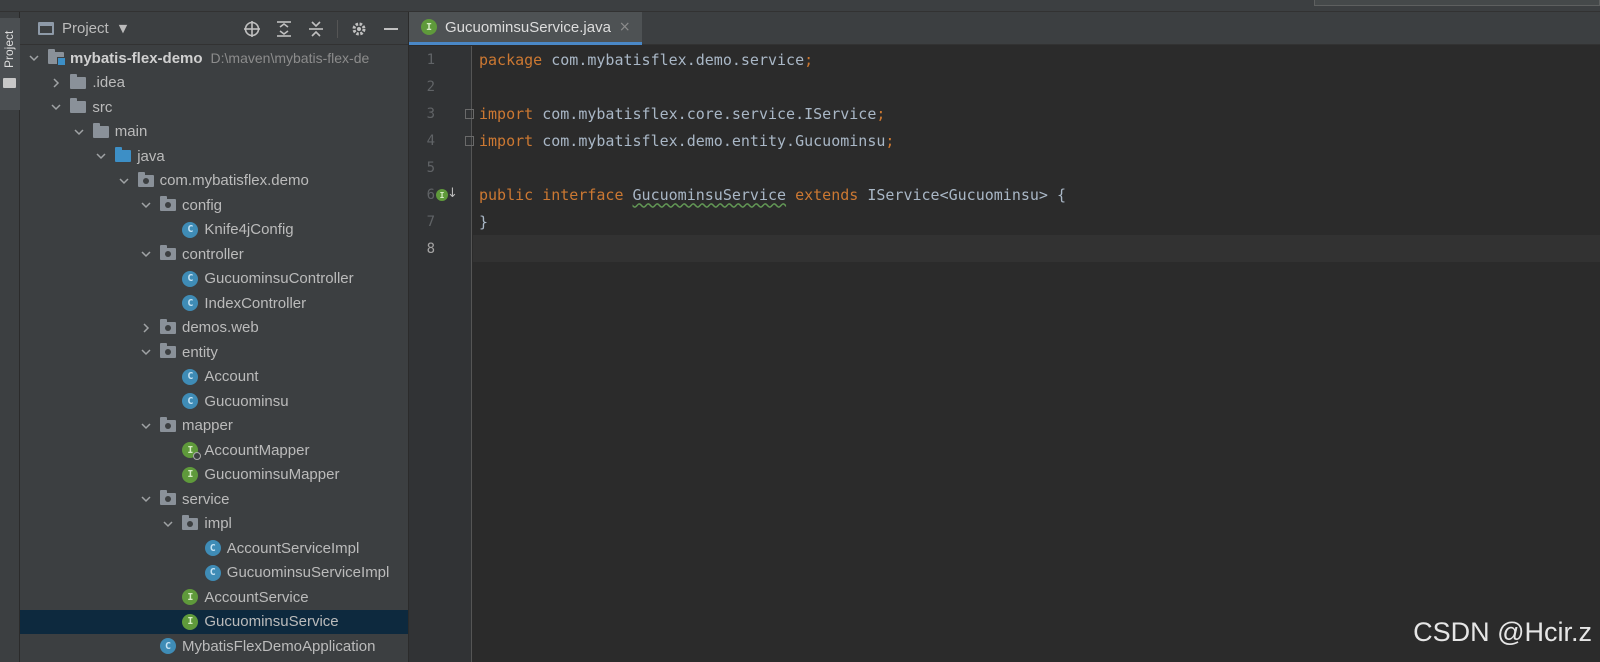 The image size is (1600, 662). What do you see at coordinates (57, 58) in the screenshot?
I see `module-folder-icon` at bounding box center [57, 58].